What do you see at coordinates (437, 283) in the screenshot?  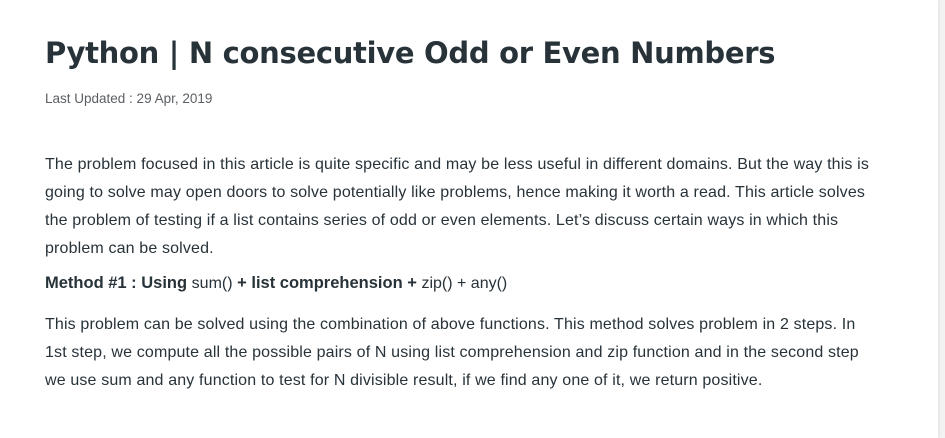 I see `code-zip: zip()` at bounding box center [437, 283].